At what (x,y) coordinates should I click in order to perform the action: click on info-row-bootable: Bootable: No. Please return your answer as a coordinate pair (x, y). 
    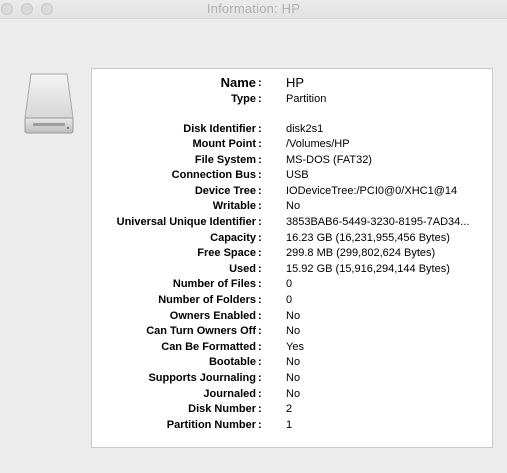
    Looking at the image, I should click on (292, 362).